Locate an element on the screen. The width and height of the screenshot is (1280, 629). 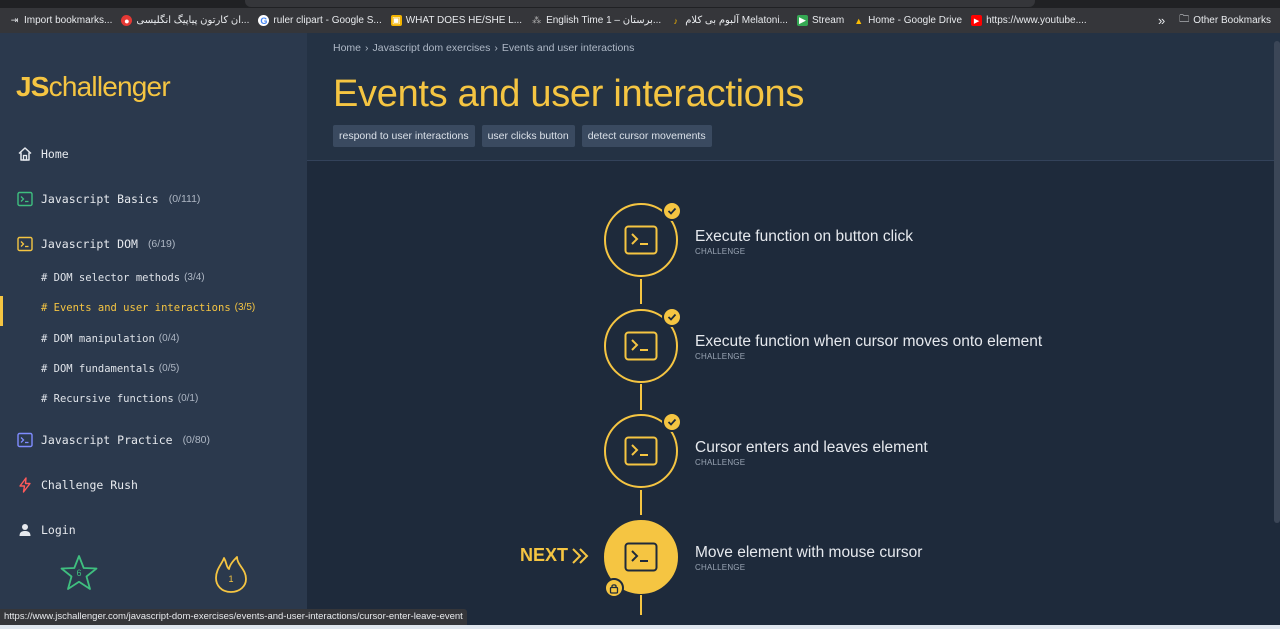
lightning-icon is located at coordinates (25, 485).